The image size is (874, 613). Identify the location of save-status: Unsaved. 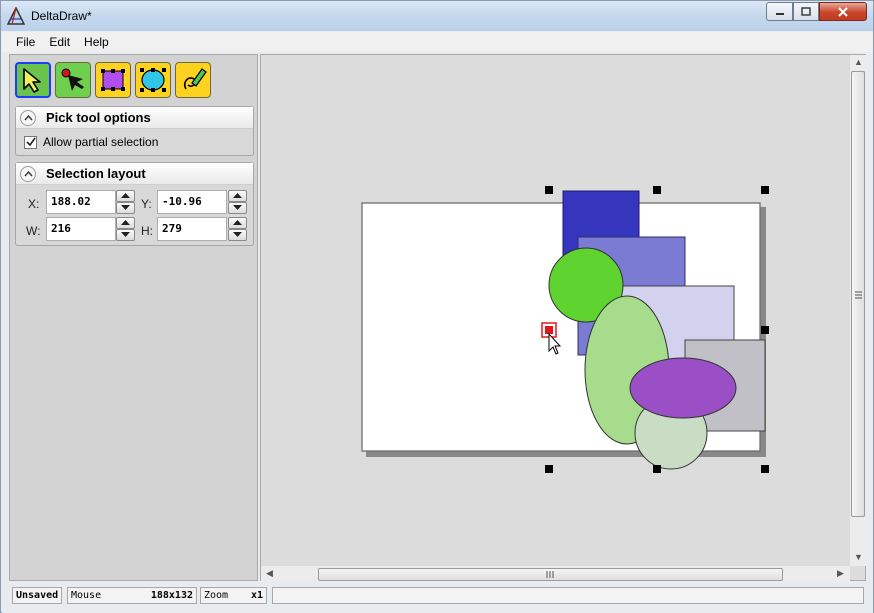
(37, 595).